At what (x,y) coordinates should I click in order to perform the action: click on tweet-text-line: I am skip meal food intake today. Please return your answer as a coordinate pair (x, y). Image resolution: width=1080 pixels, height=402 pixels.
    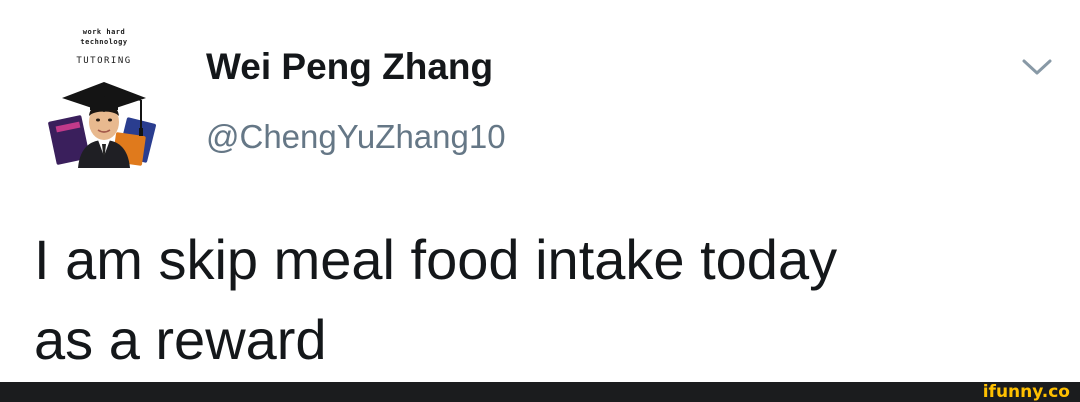
    Looking at the image, I should click on (436, 259).